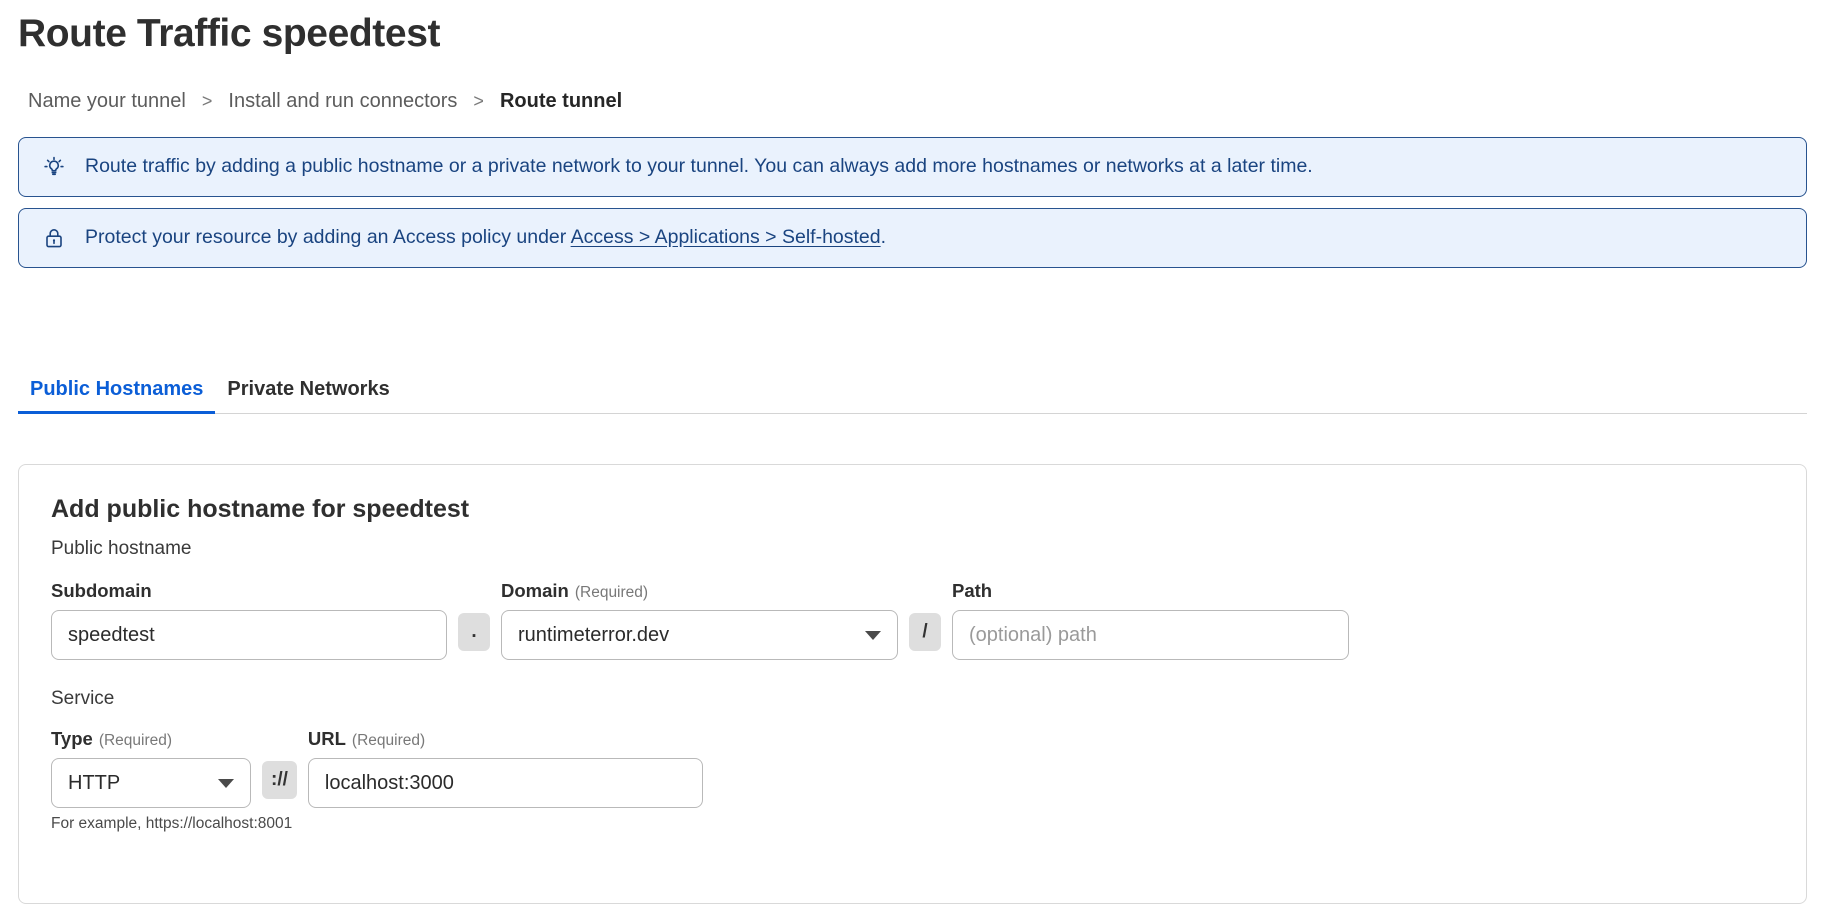 Image resolution: width=1825 pixels, height=910 pixels. I want to click on path-label: Path, so click(972, 590).